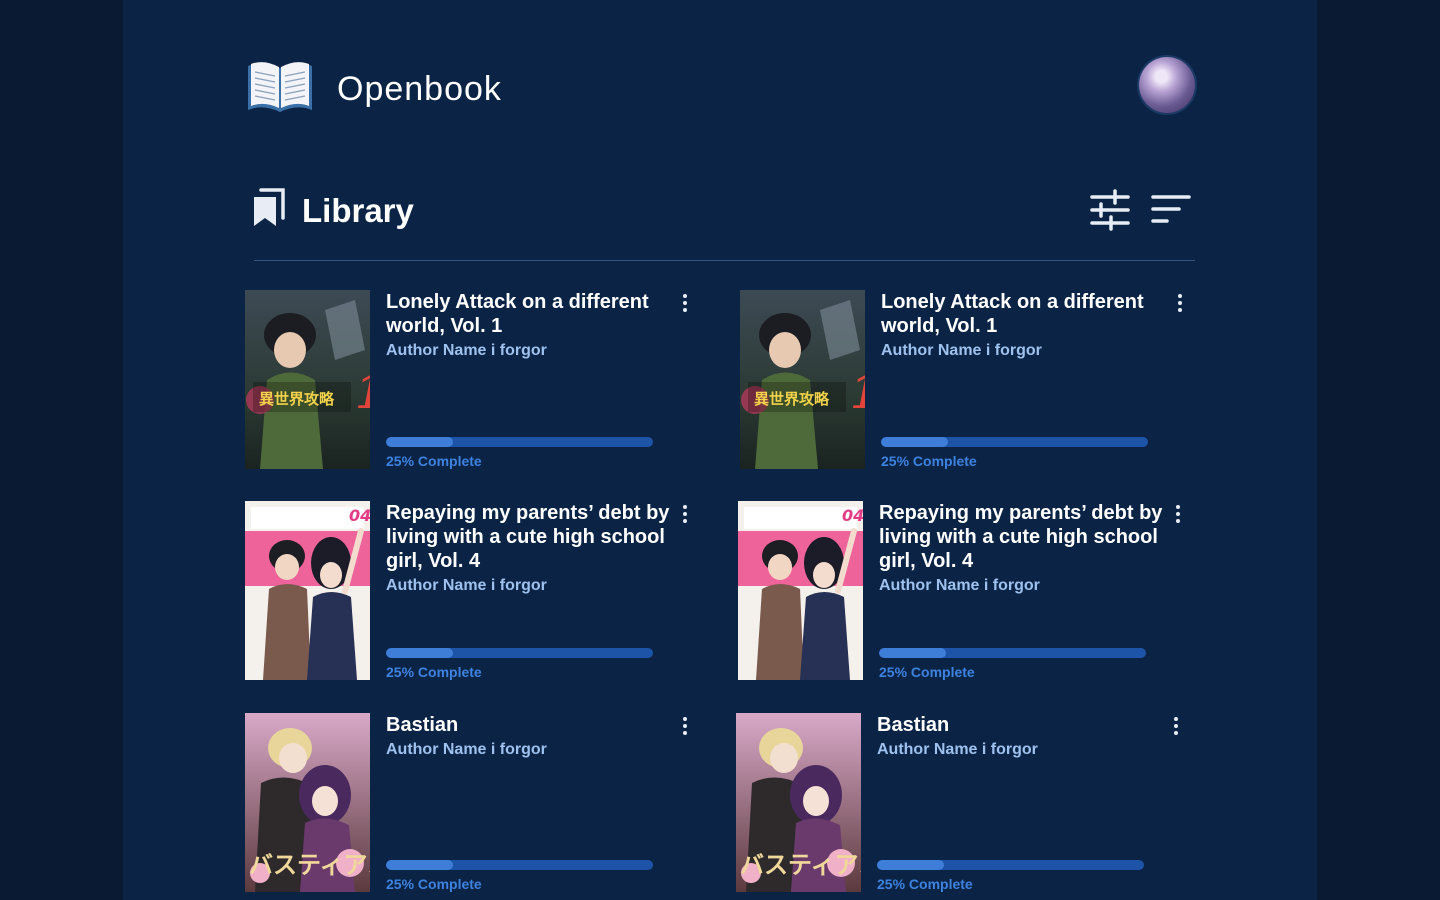  Describe the element at coordinates (280, 89) in the screenshot. I see `open-book-icon` at that location.